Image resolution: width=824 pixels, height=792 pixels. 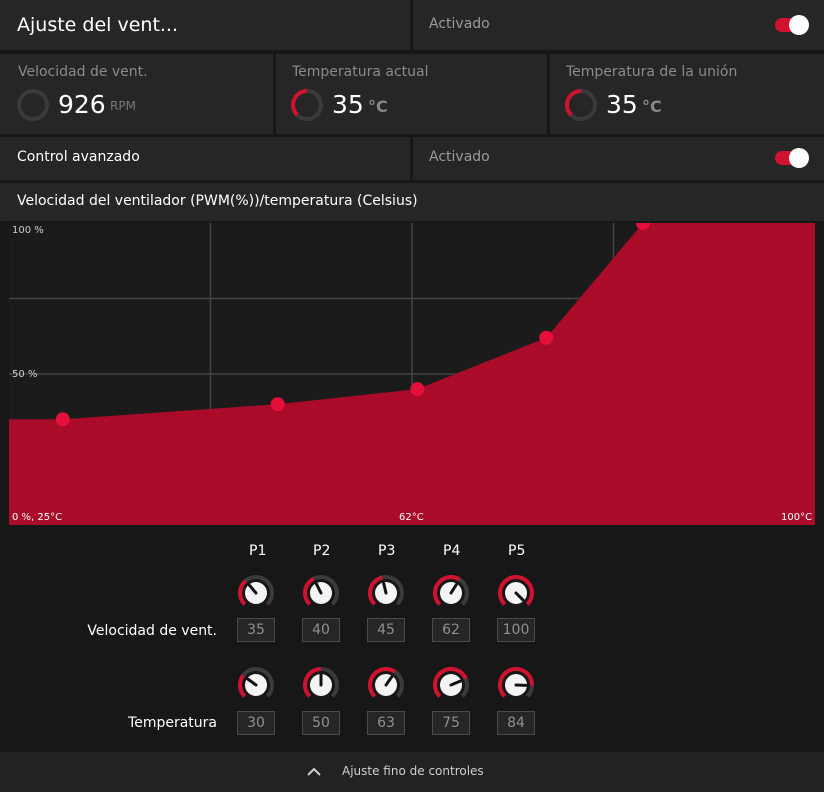 I want to click on temp-knob-p5, so click(x=516, y=685).